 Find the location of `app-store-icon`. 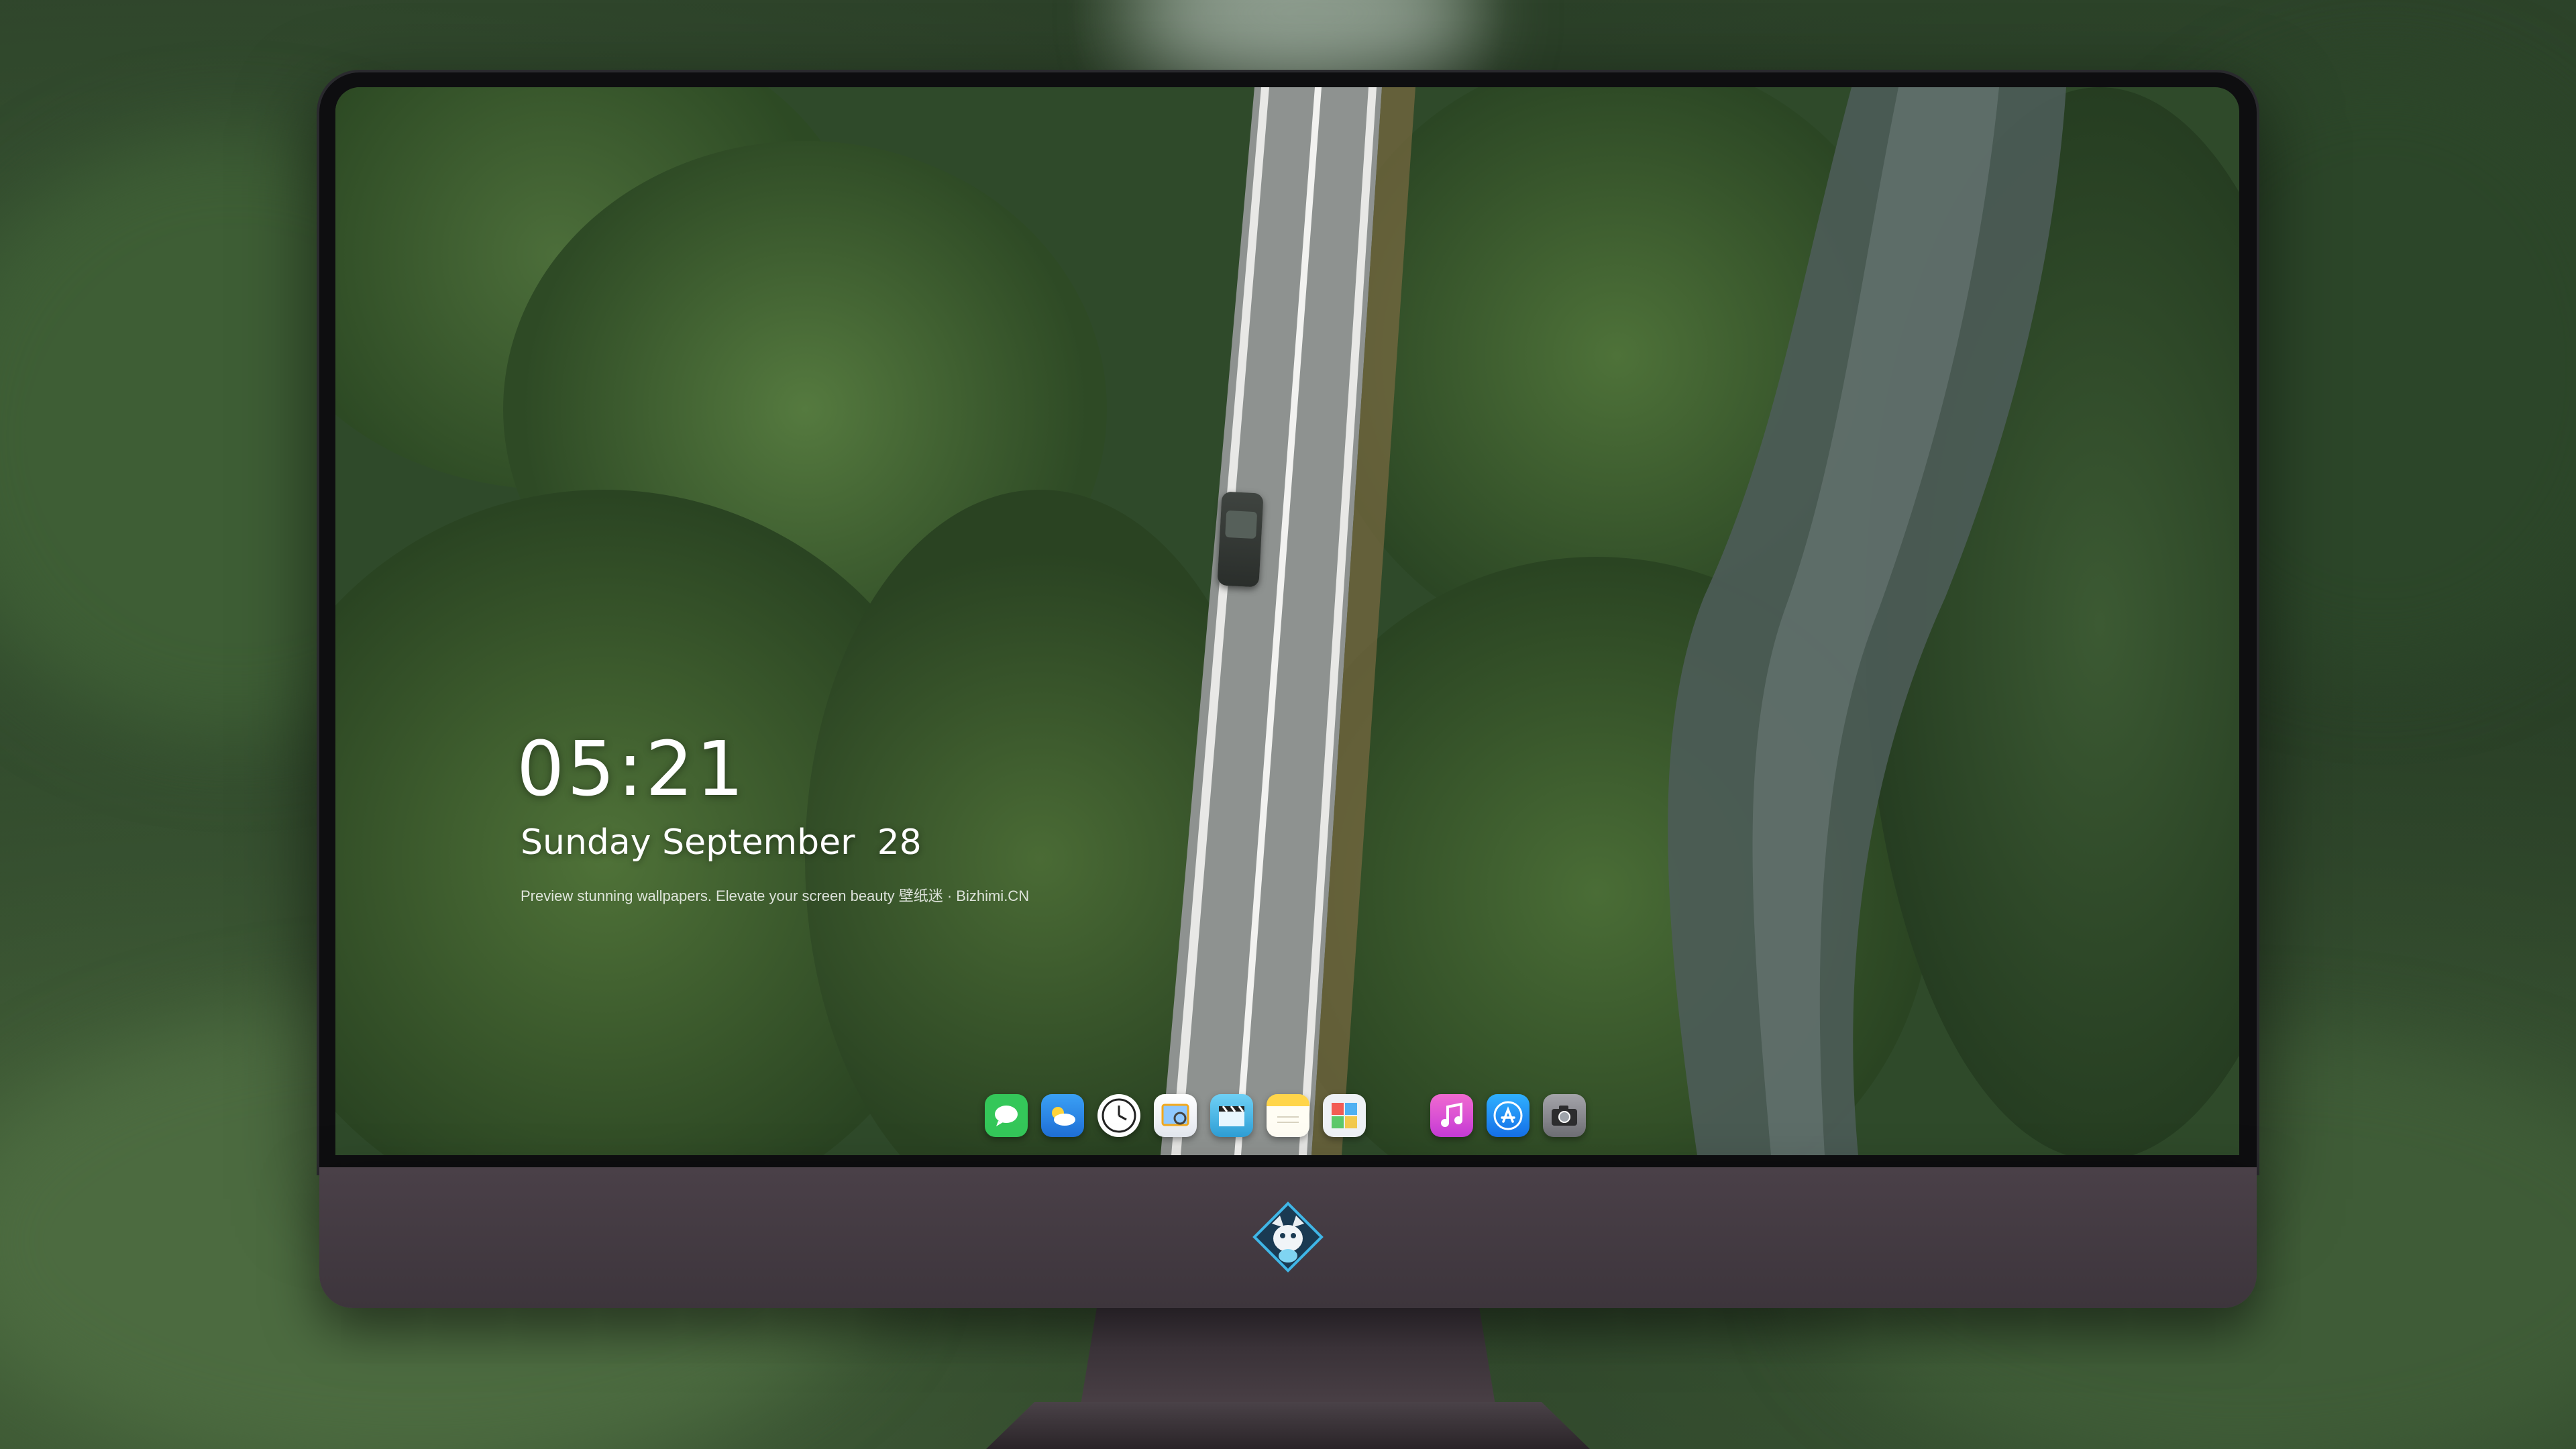

app-store-icon is located at coordinates (1508, 1115).